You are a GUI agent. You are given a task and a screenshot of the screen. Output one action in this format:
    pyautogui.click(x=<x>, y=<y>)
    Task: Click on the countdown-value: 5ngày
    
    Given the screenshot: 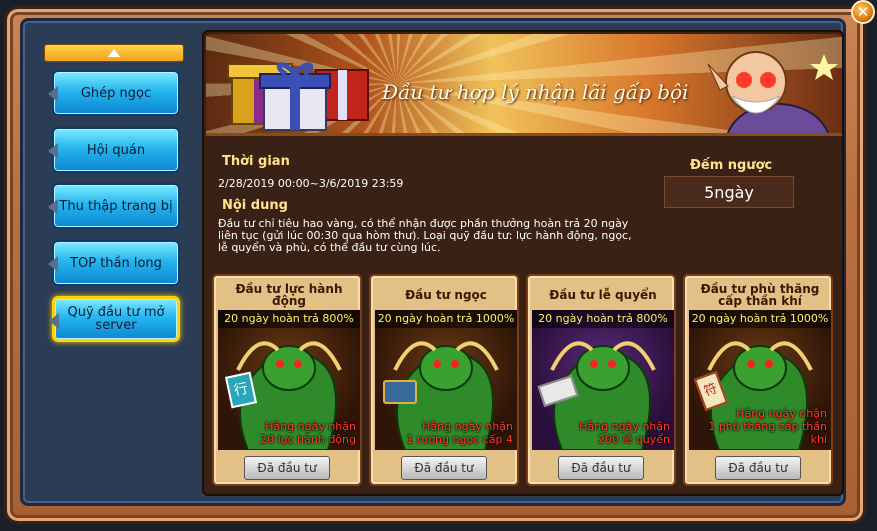 What is the action you would take?
    pyautogui.click(x=729, y=192)
    